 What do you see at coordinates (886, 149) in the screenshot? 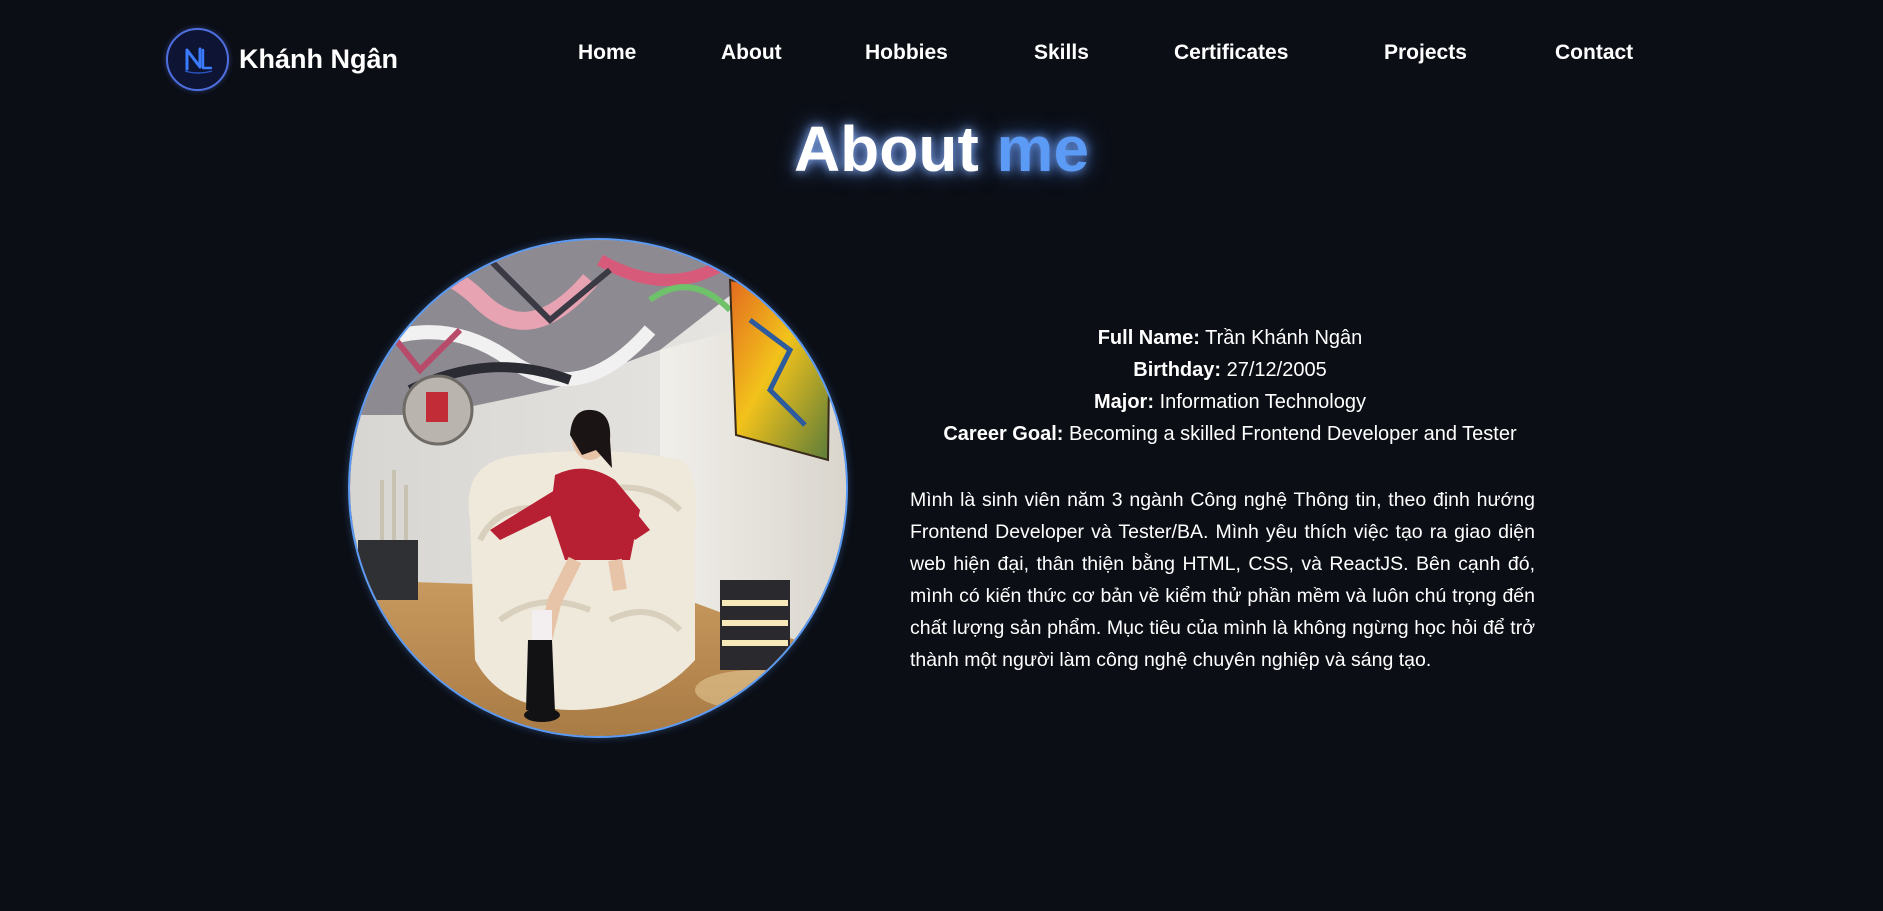
I see `title-word-about: About` at bounding box center [886, 149].